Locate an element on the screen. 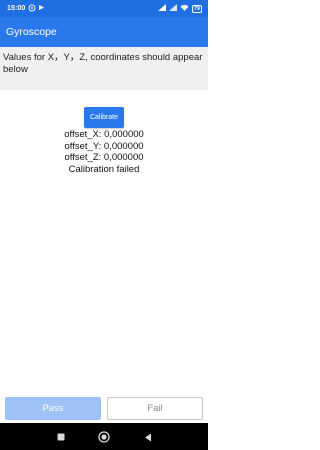 This screenshot has height=450, width=320. home-icon is located at coordinates (104, 437).